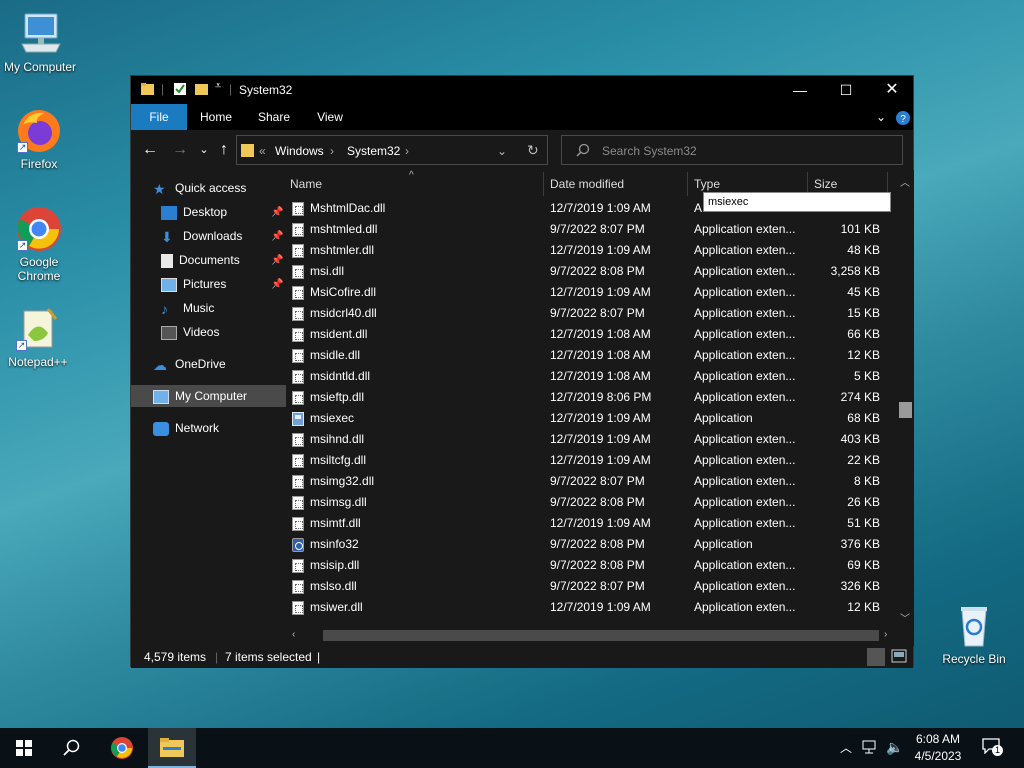 The image size is (1024, 768). Describe the element at coordinates (892, 90) in the screenshot. I see `close-button: ✕` at that location.